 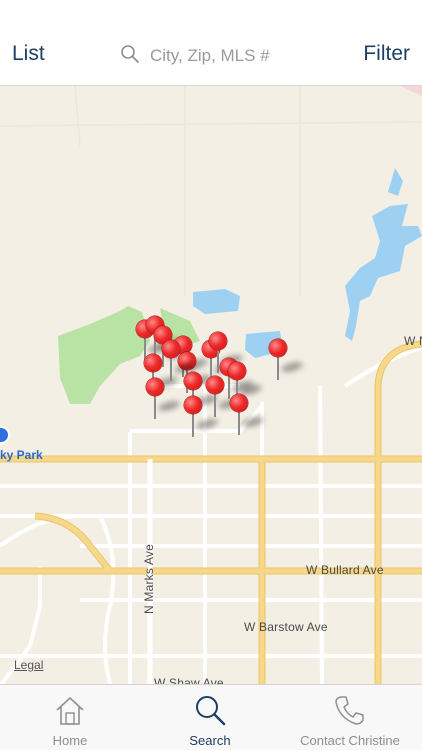 I want to click on tab-search: Search, so click(x=210, y=718).